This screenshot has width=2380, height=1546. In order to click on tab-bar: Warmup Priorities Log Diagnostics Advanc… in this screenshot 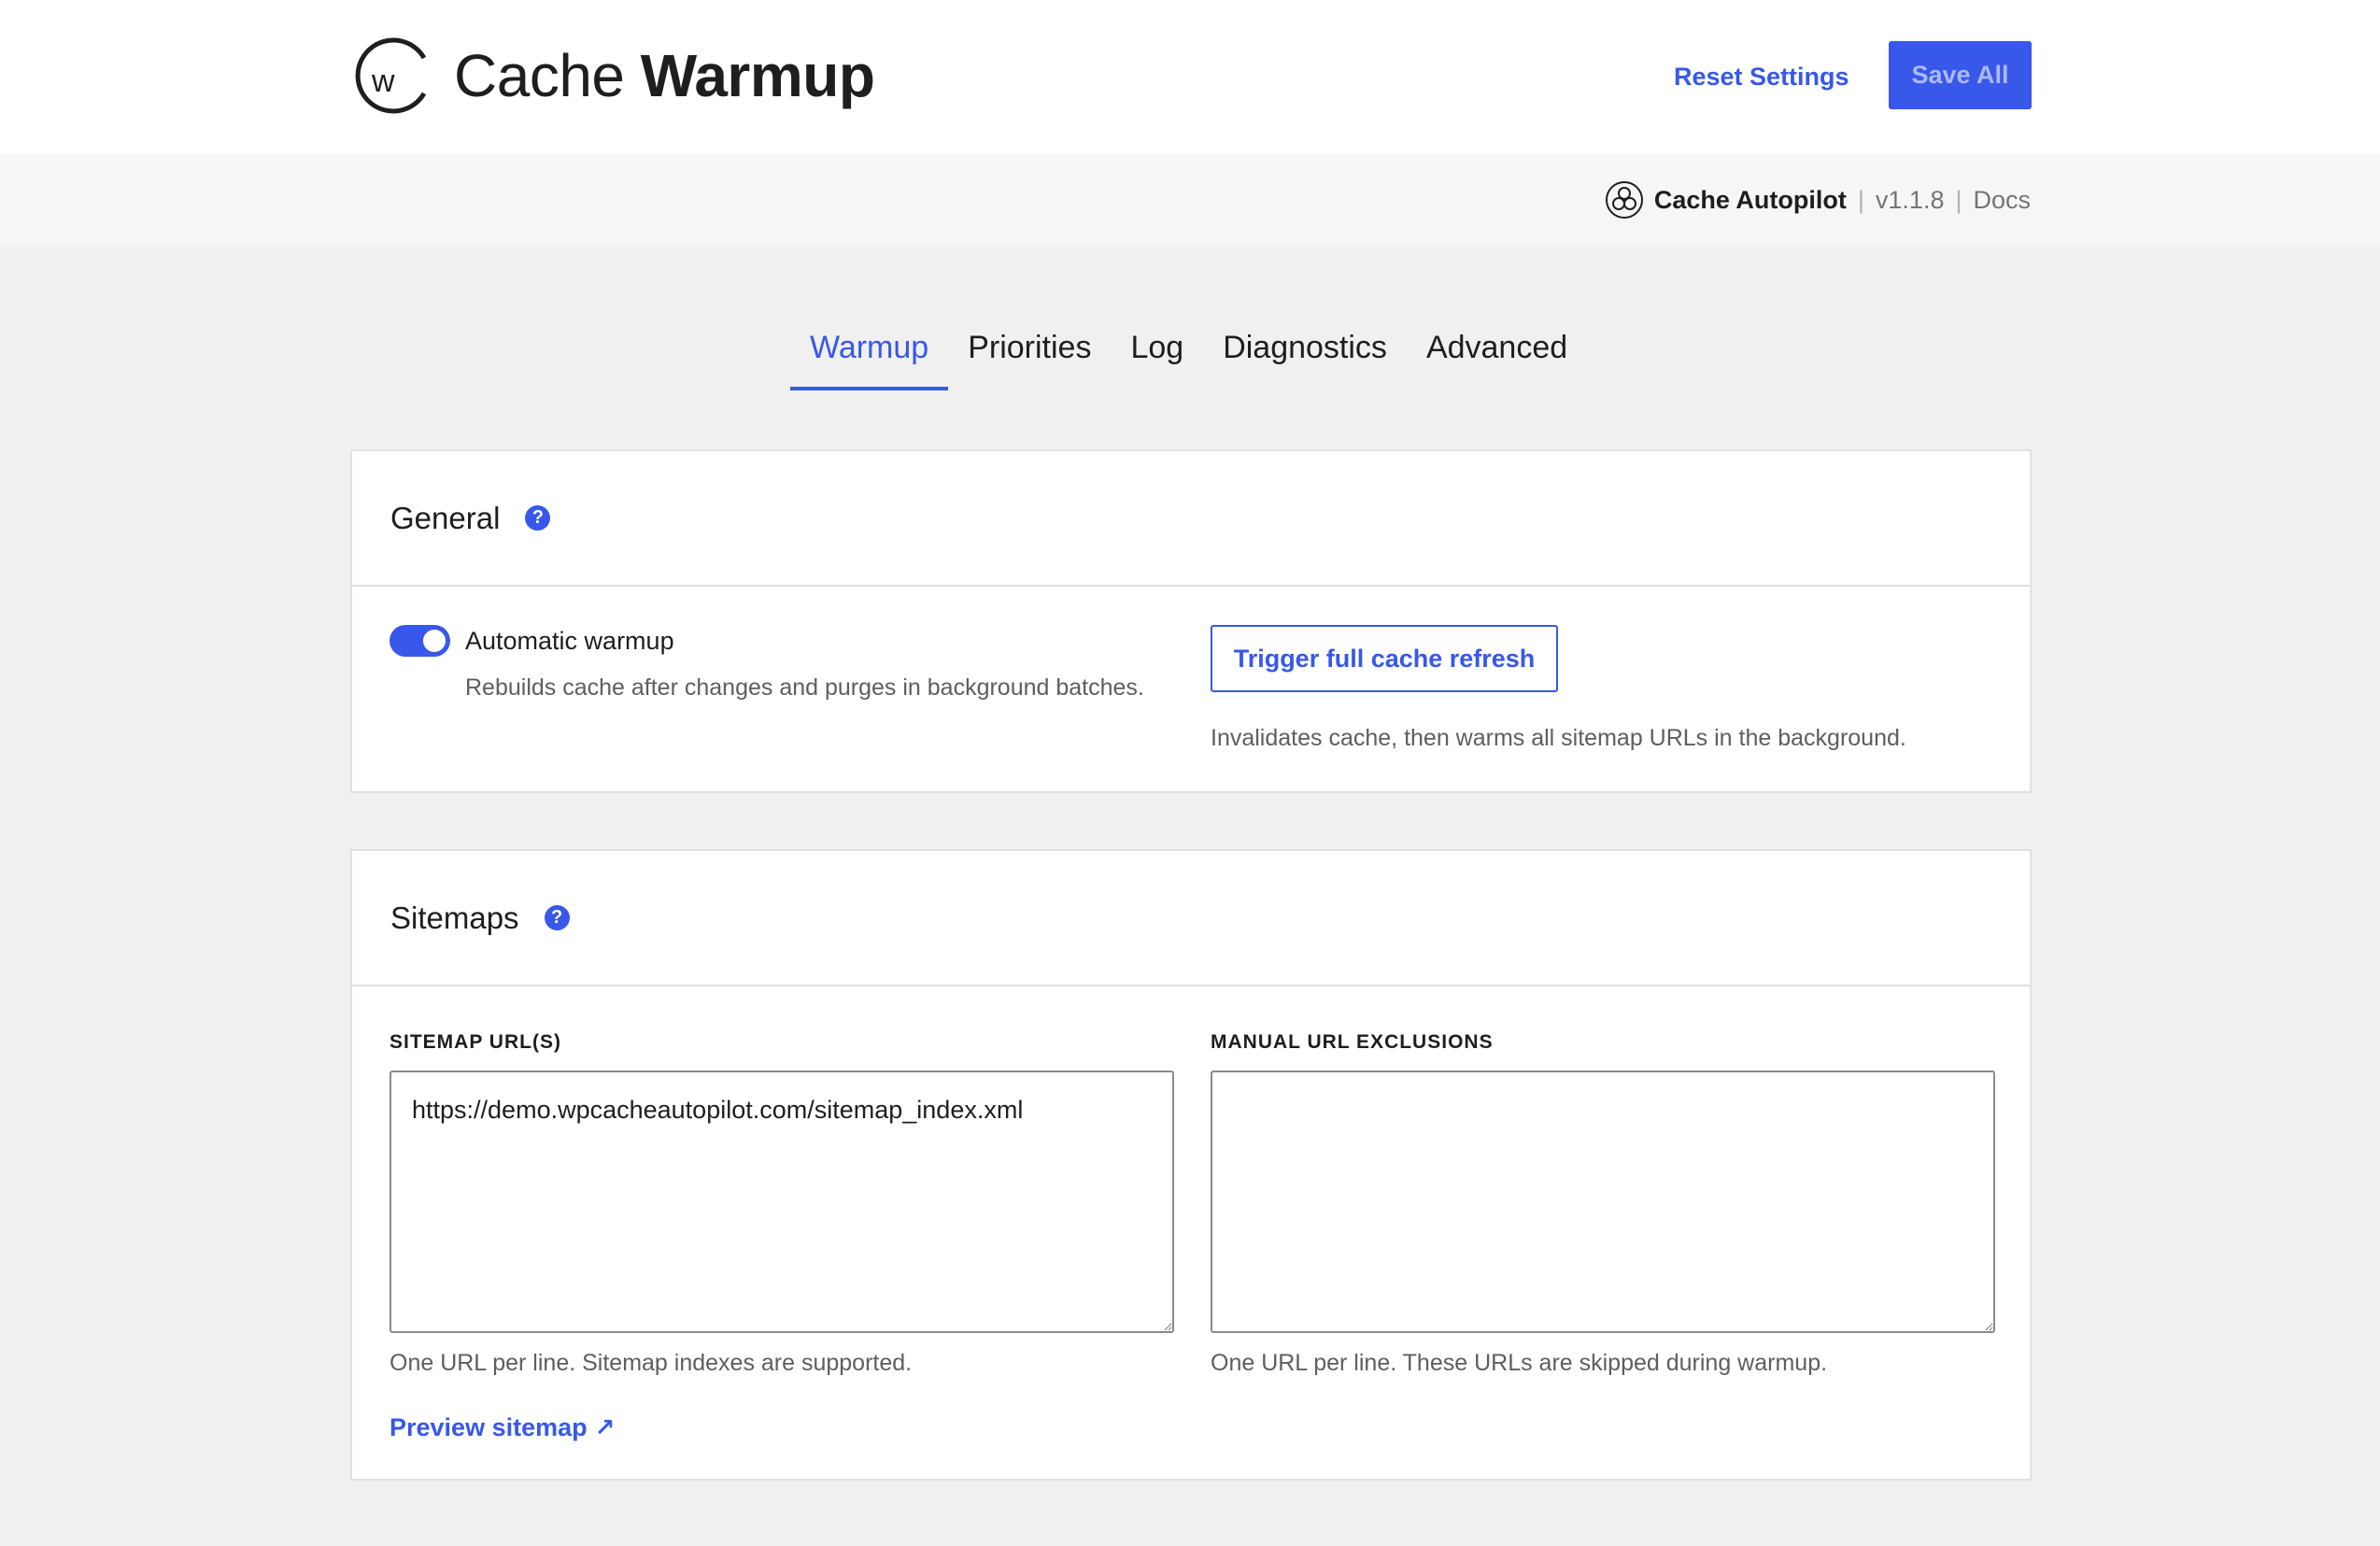, I will do `click(1188, 349)`.